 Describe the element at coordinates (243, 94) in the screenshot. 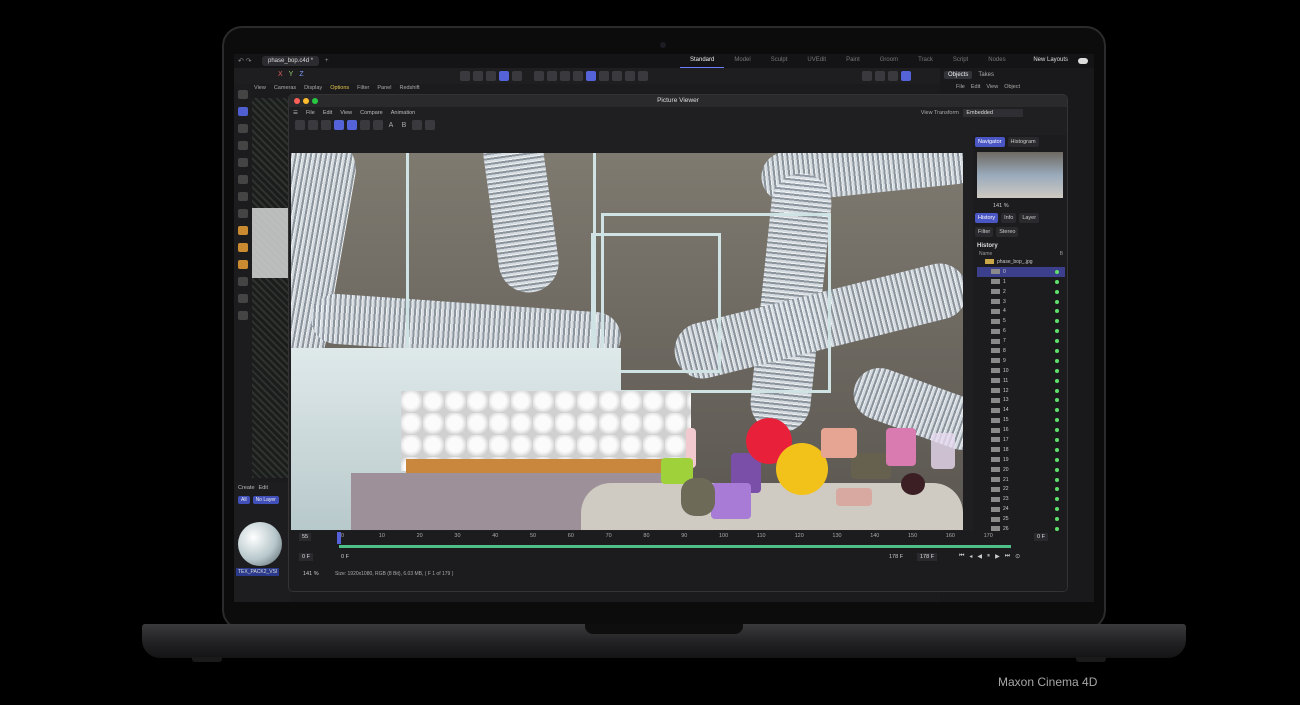

I see `search-icon` at that location.